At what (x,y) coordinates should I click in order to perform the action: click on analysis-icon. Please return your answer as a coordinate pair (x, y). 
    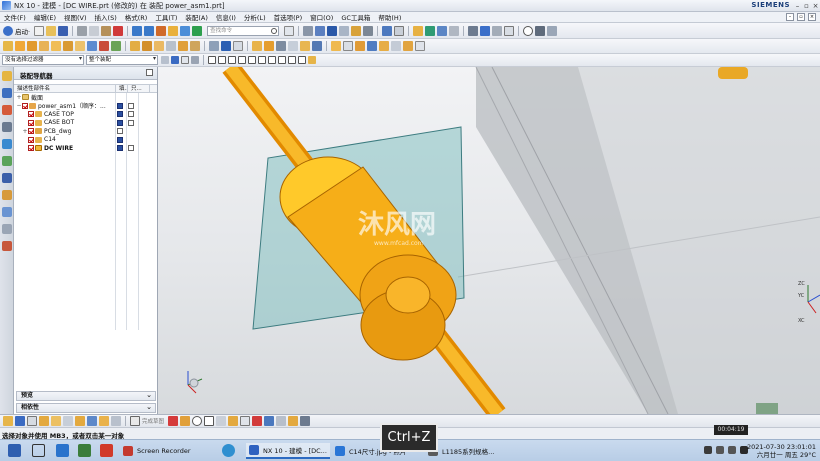
    Looking at the image, I should click on (454, 30).